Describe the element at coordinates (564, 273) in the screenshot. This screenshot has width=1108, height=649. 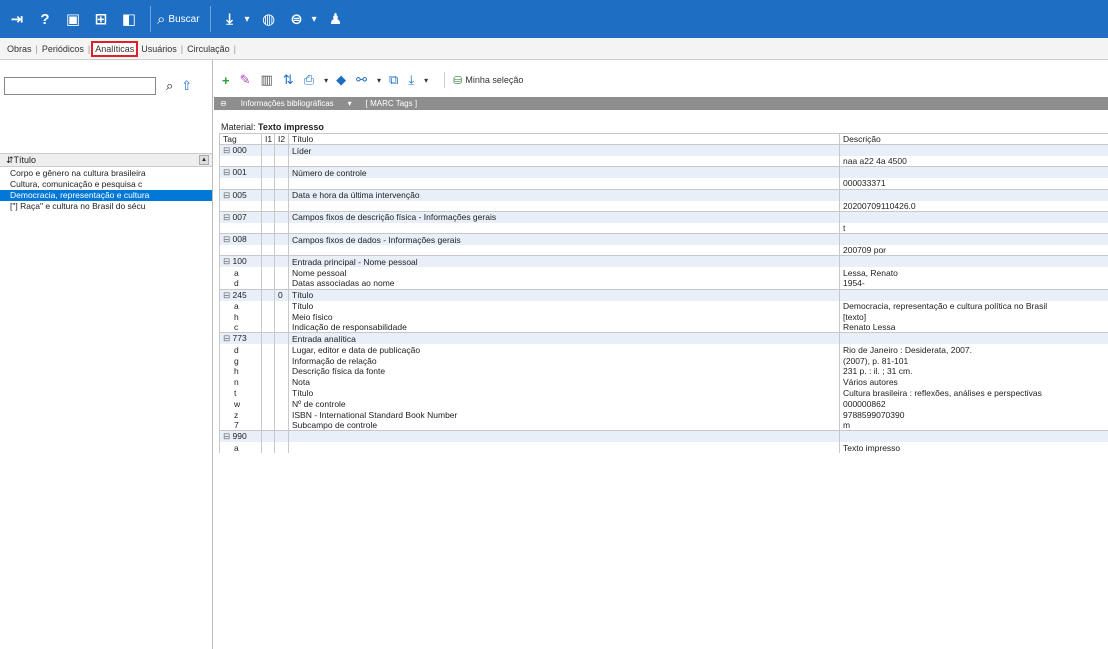
I see `title-cell: Nome pessoal` at that location.